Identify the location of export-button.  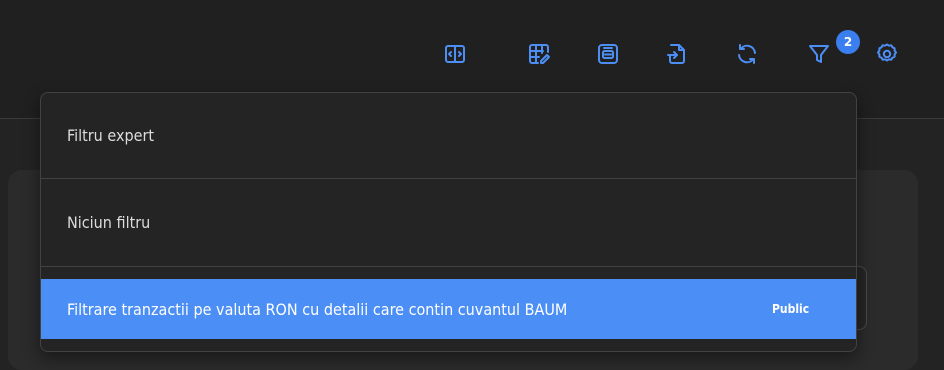
(677, 54).